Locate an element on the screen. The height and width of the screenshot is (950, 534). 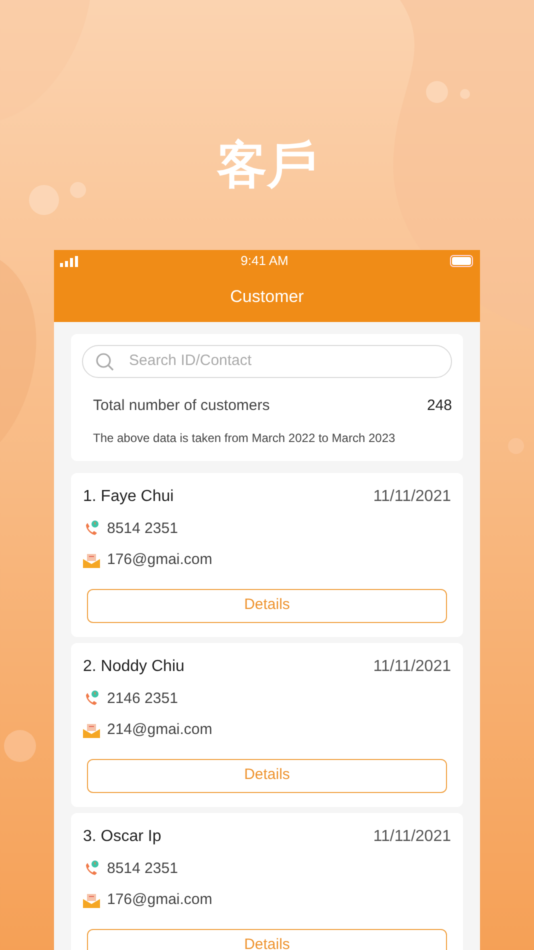
header-title: Customer is located at coordinates (267, 297).